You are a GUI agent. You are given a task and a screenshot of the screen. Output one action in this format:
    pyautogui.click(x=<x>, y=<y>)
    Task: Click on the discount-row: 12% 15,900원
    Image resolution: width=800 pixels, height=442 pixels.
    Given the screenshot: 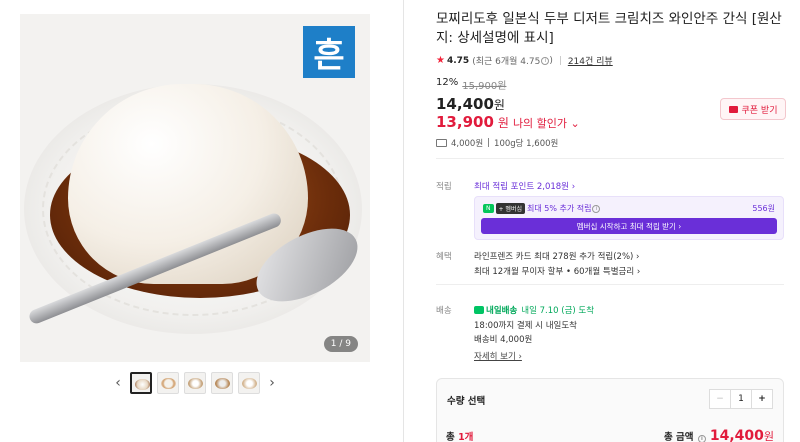 What is the action you would take?
    pyautogui.click(x=611, y=84)
    